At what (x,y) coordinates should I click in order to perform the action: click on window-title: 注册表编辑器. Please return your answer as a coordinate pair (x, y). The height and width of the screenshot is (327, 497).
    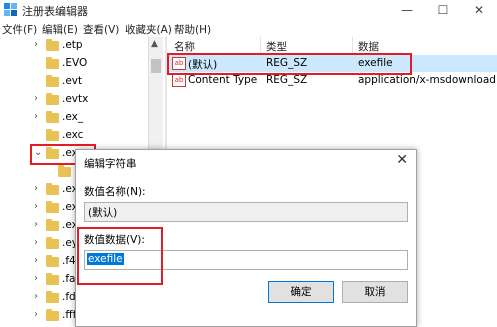
    Looking at the image, I should click on (55, 11).